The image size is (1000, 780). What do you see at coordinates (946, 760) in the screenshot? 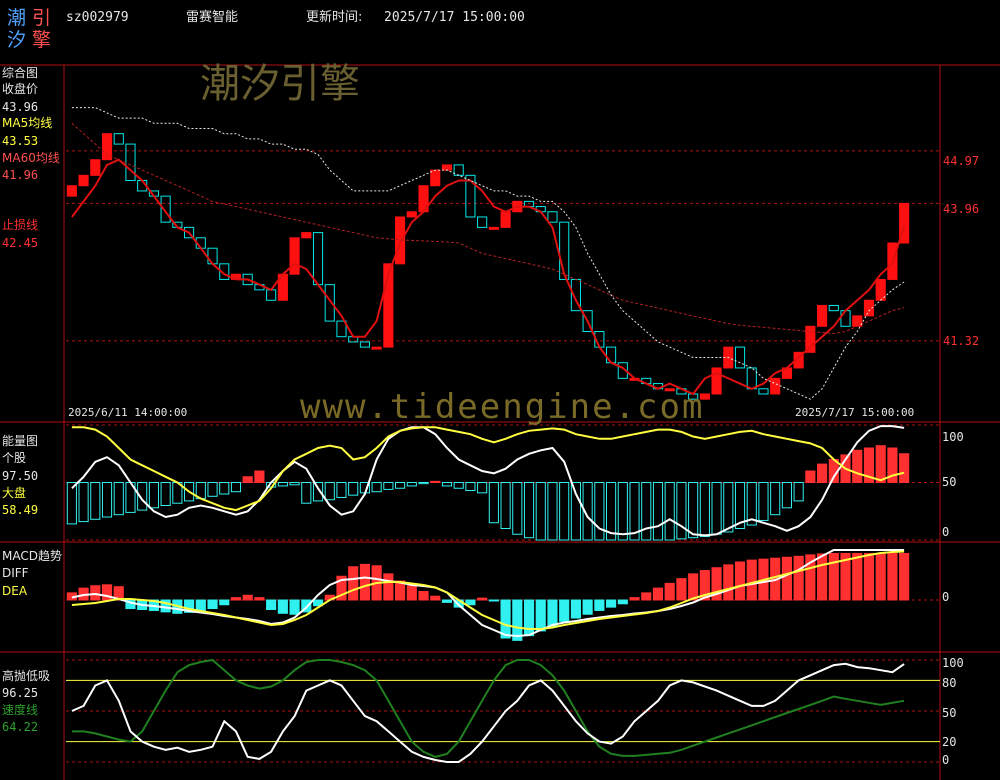
I see `hilo-tick-0: 0` at bounding box center [946, 760].